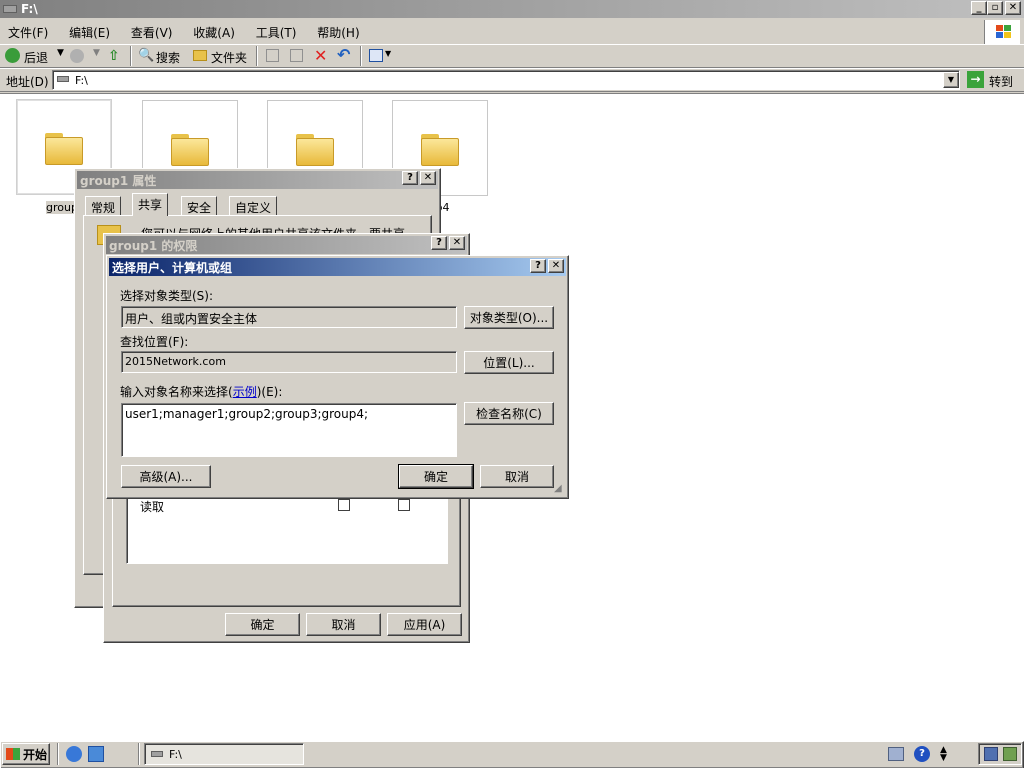 The width and height of the screenshot is (1024, 768). Describe the element at coordinates (152, 507) in the screenshot. I see `permission-read-label: 读取` at that location.